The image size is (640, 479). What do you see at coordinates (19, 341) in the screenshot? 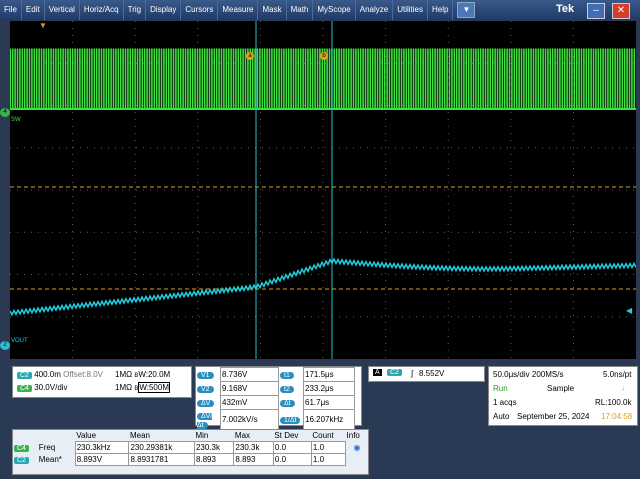
I see `ch2-label: VOUT` at bounding box center [19, 341].